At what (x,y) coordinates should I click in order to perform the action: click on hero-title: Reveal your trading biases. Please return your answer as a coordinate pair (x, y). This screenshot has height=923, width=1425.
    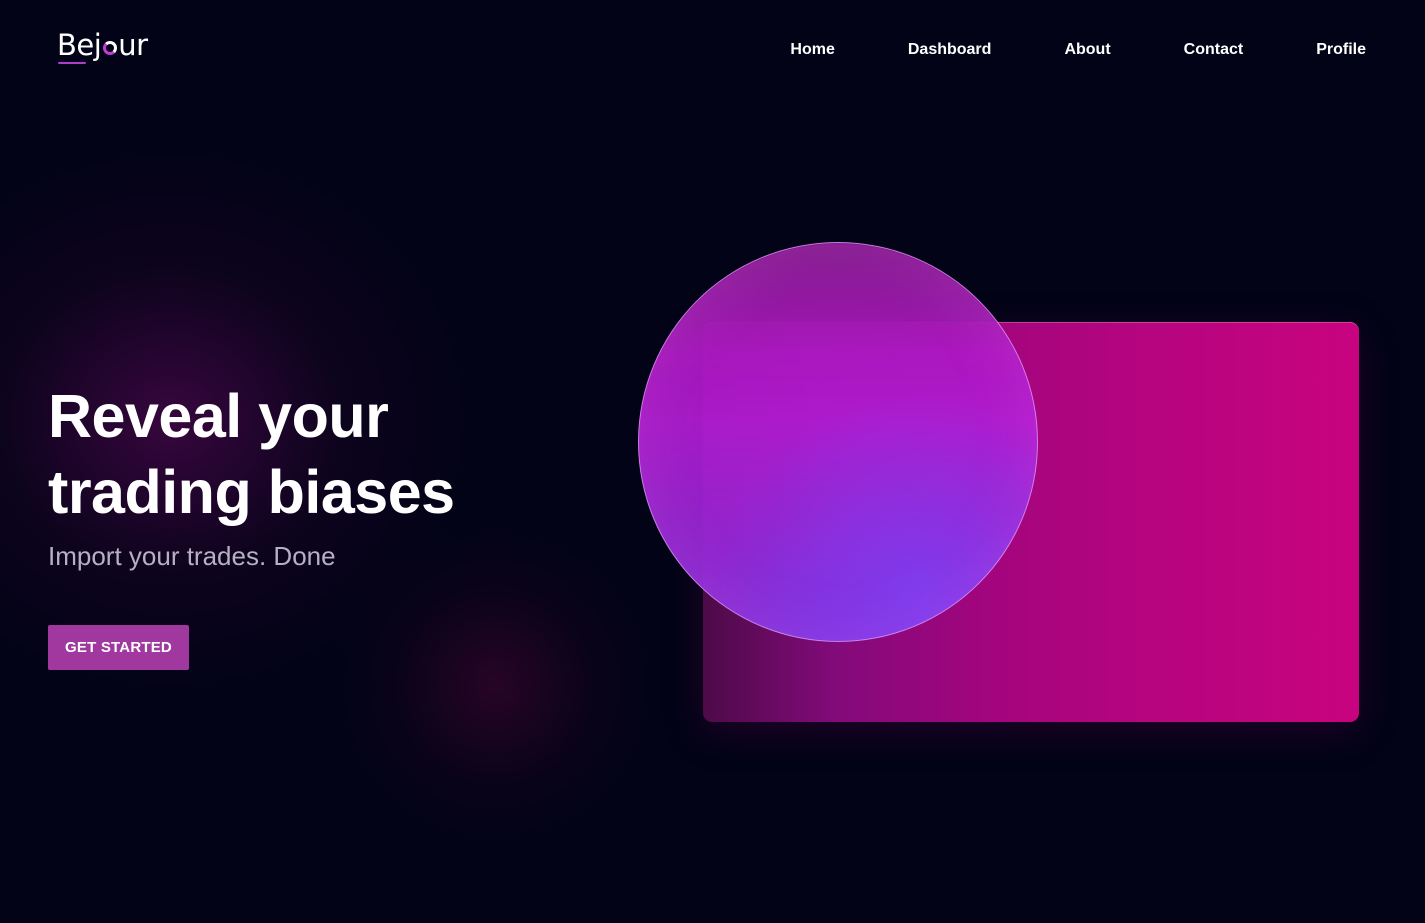
    Looking at the image, I should click on (328, 454).